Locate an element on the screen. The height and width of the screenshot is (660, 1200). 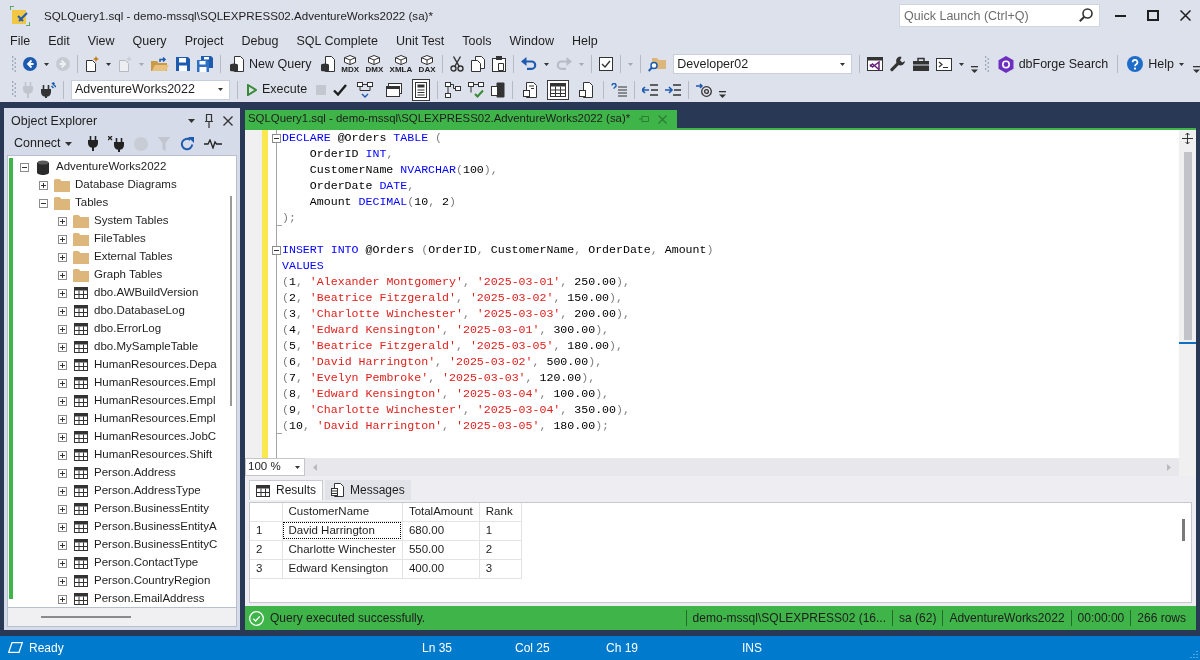
horizontal-scrollbar is located at coordinates (122, 617).